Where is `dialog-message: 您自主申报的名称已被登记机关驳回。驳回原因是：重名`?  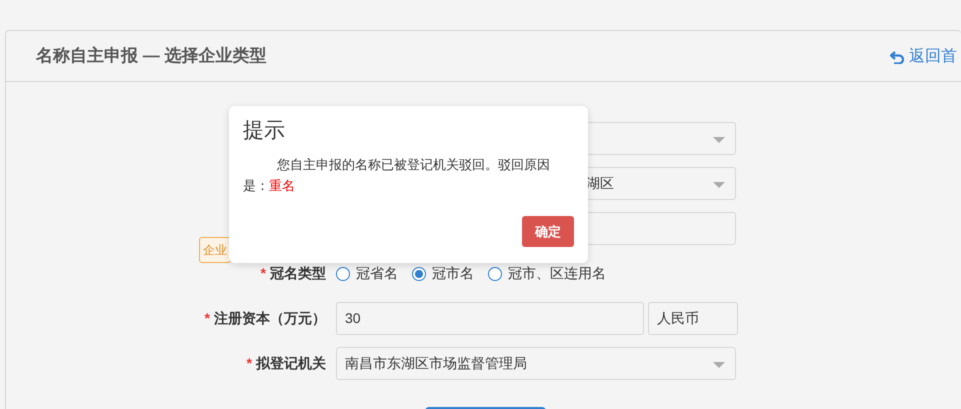 dialog-message: 您自主申报的名称已被登记机关驳回。驳回原因是：重名 is located at coordinates (397, 175).